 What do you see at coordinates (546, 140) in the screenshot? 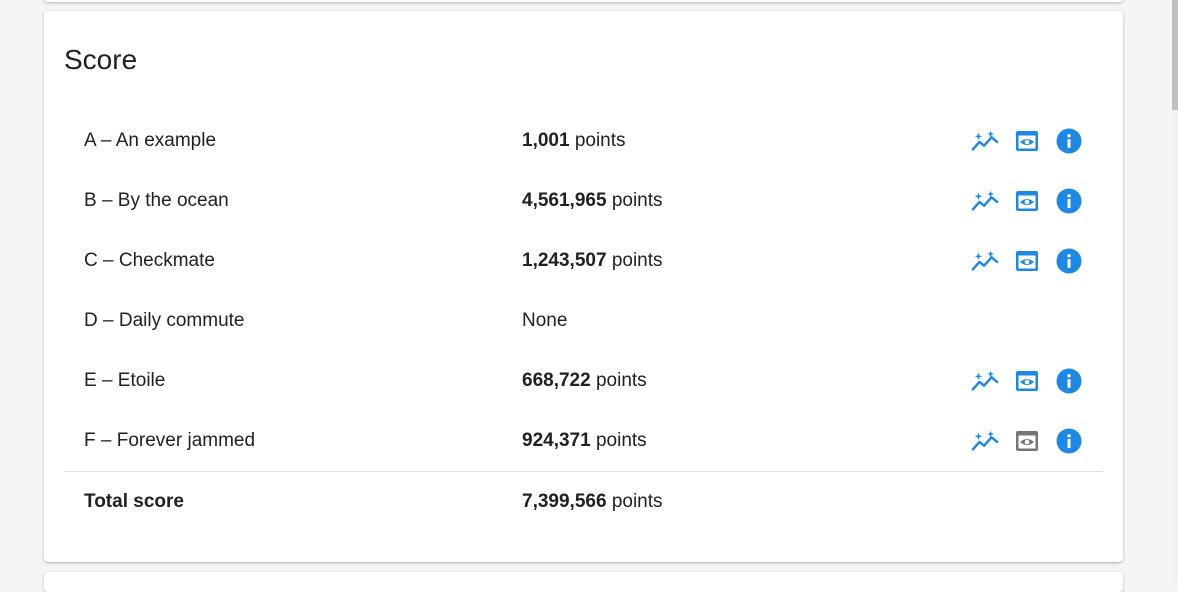
I see `task-score-value: 1,001` at bounding box center [546, 140].